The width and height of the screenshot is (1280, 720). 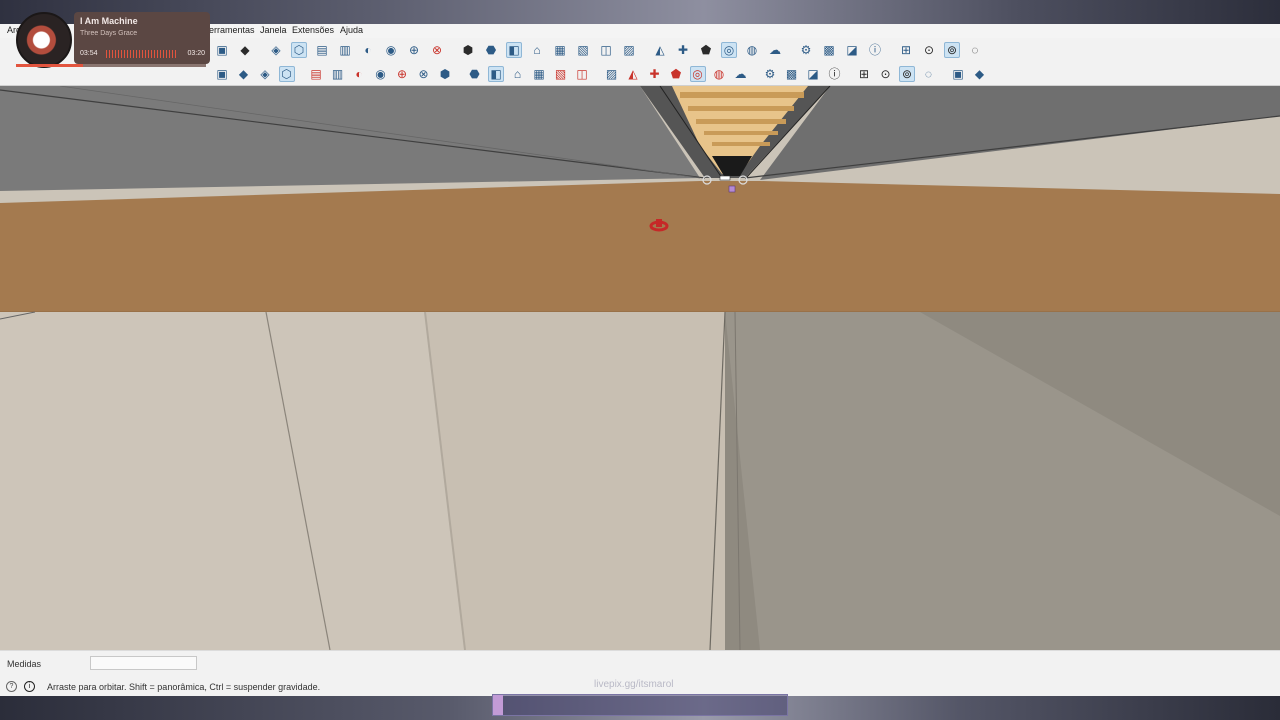 What do you see at coordinates (111, 65) in the screenshot?
I see `track-progress-bar` at bounding box center [111, 65].